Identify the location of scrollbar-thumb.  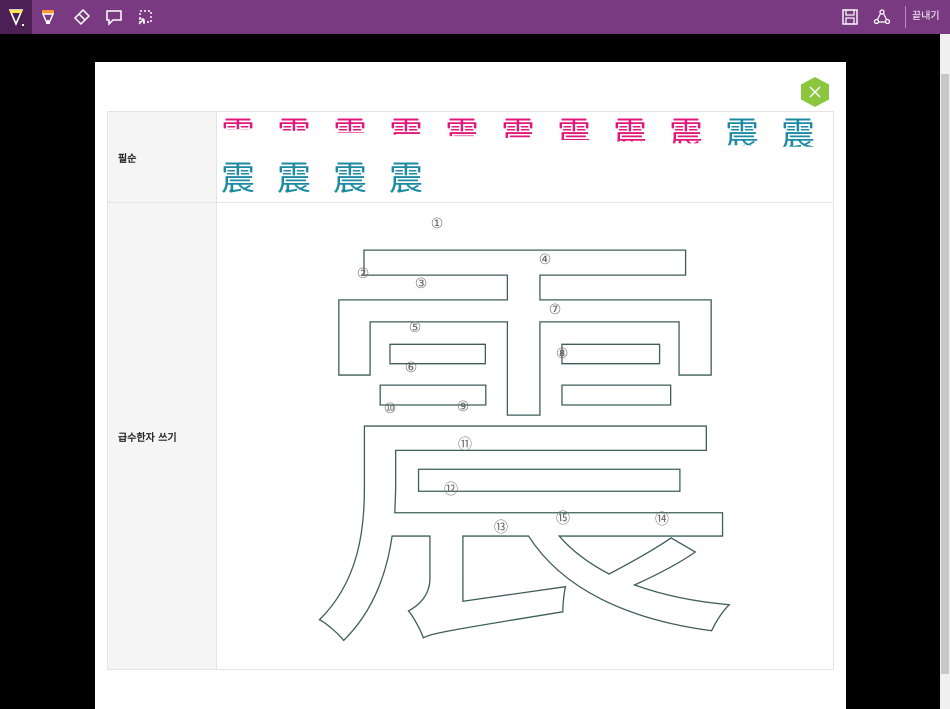
(945, 374).